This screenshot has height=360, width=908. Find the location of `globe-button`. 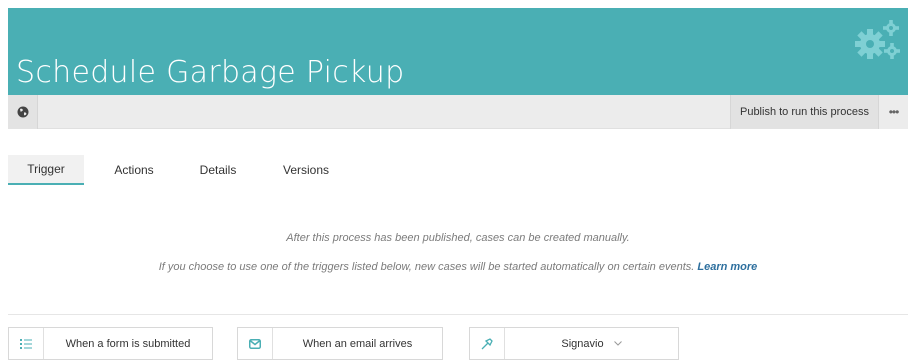

globe-button is located at coordinates (23, 112).